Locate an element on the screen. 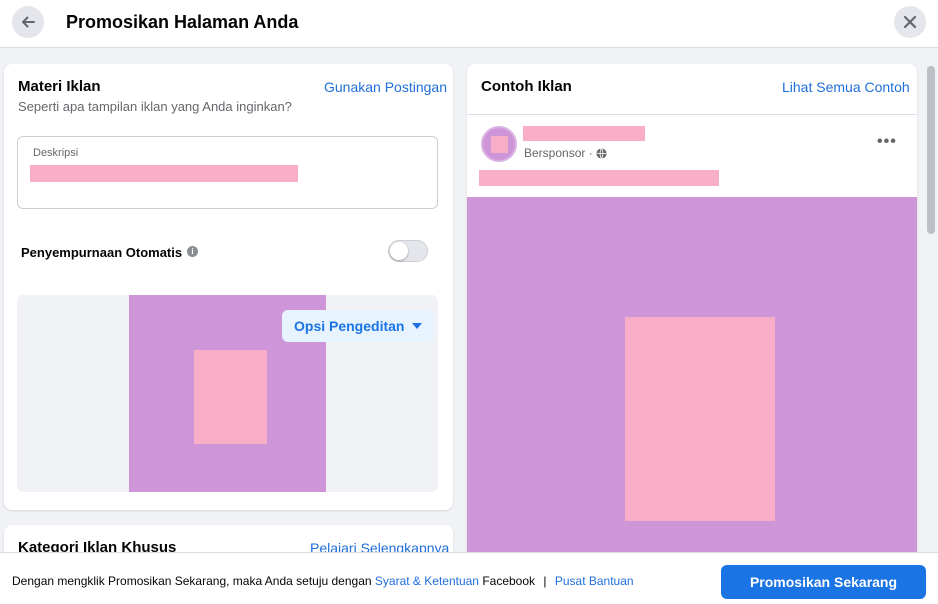  close-button is located at coordinates (910, 22).